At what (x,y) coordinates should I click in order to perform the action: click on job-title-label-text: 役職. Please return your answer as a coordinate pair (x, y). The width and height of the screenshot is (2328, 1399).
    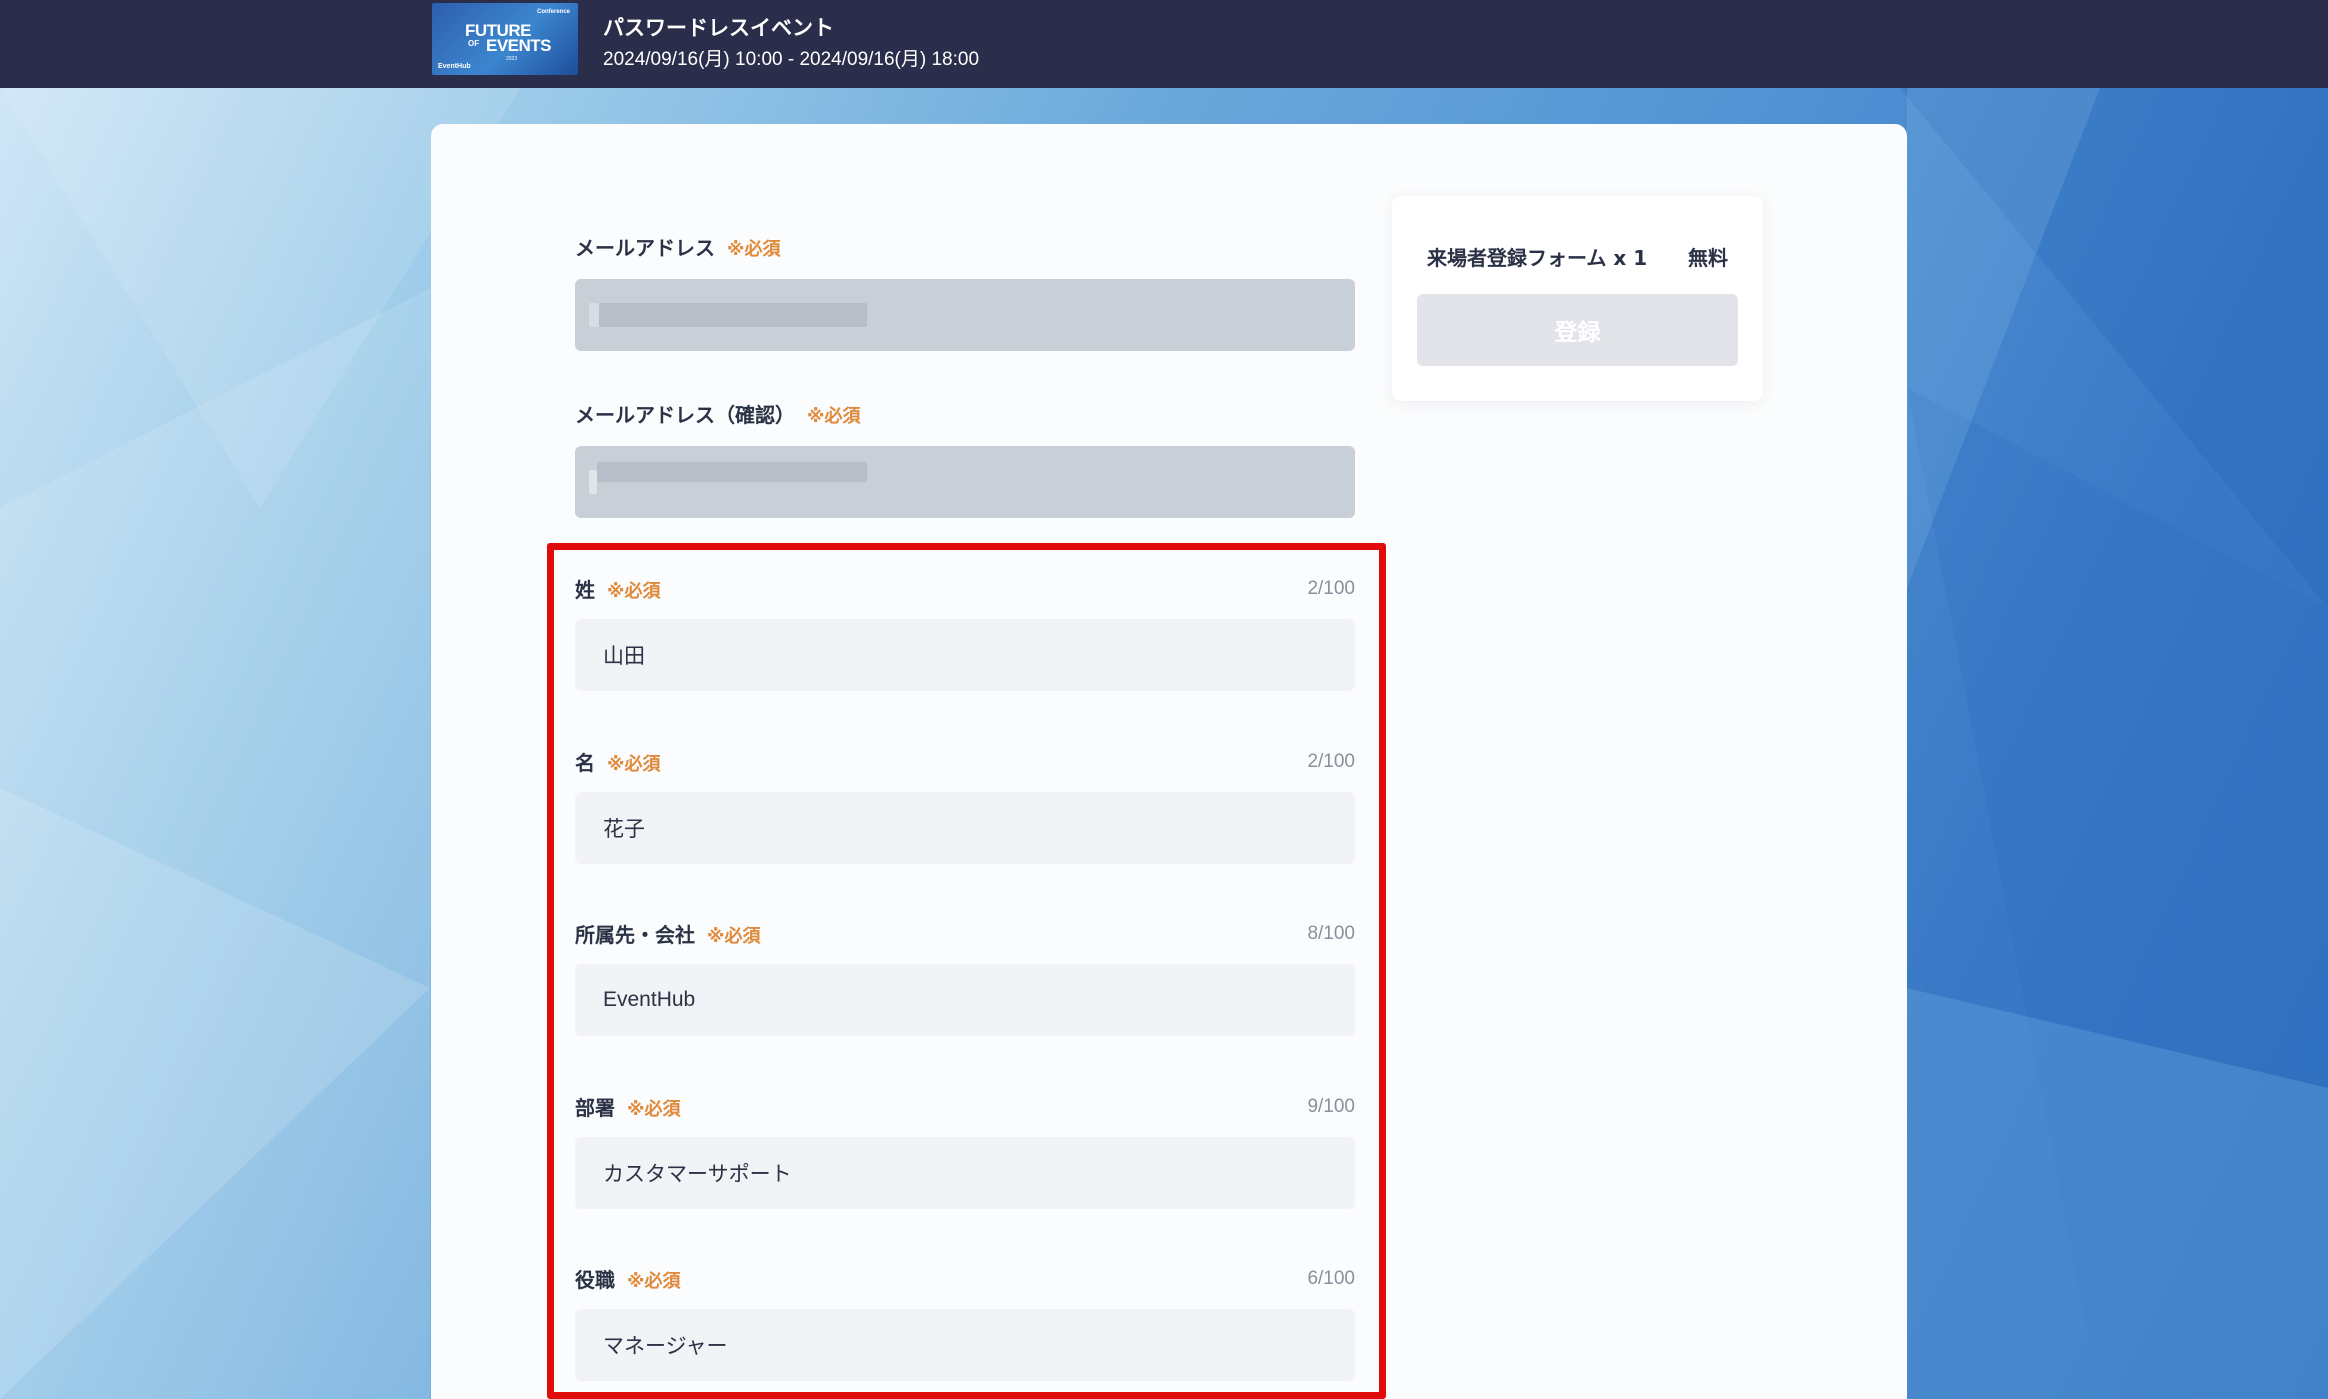
    Looking at the image, I should click on (595, 1280).